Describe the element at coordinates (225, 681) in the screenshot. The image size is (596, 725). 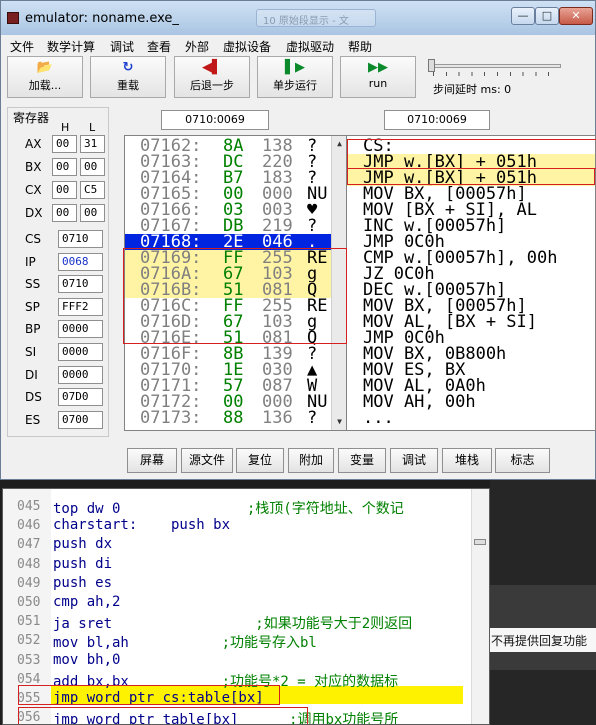
I see `code-line: add bx,bx ;功能号*2 = 对应的数据标` at that location.